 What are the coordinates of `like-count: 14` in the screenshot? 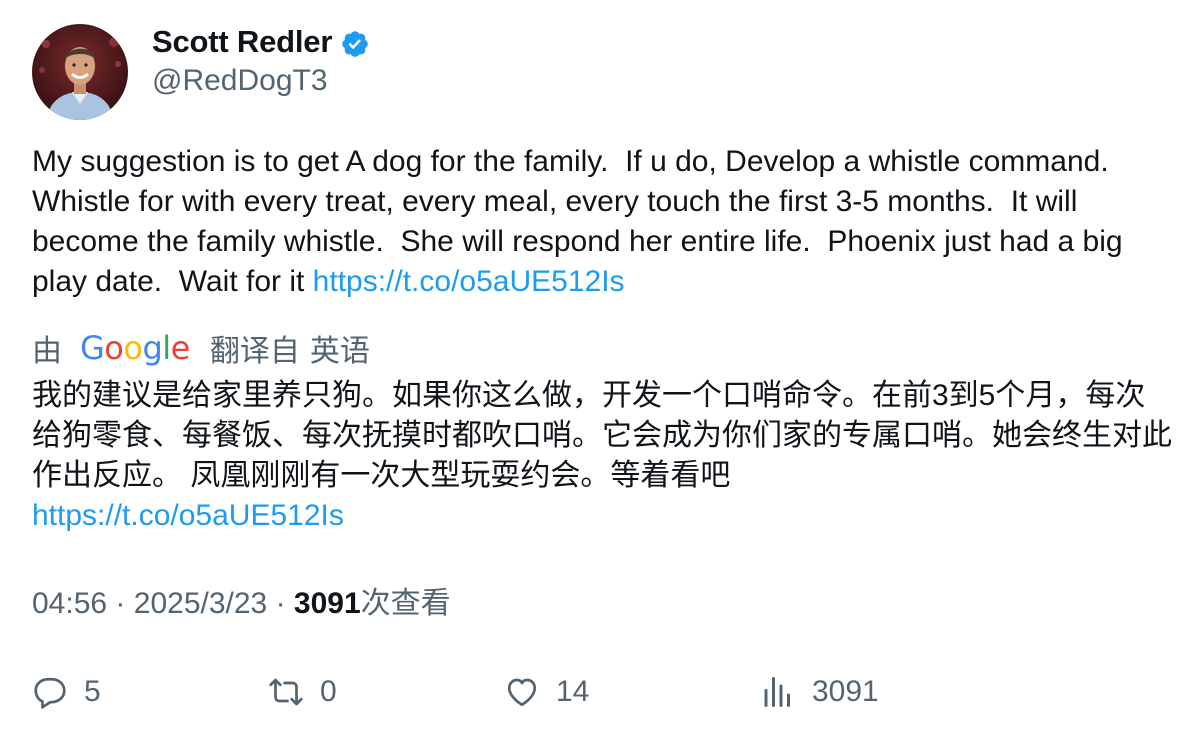 It's located at (573, 691).